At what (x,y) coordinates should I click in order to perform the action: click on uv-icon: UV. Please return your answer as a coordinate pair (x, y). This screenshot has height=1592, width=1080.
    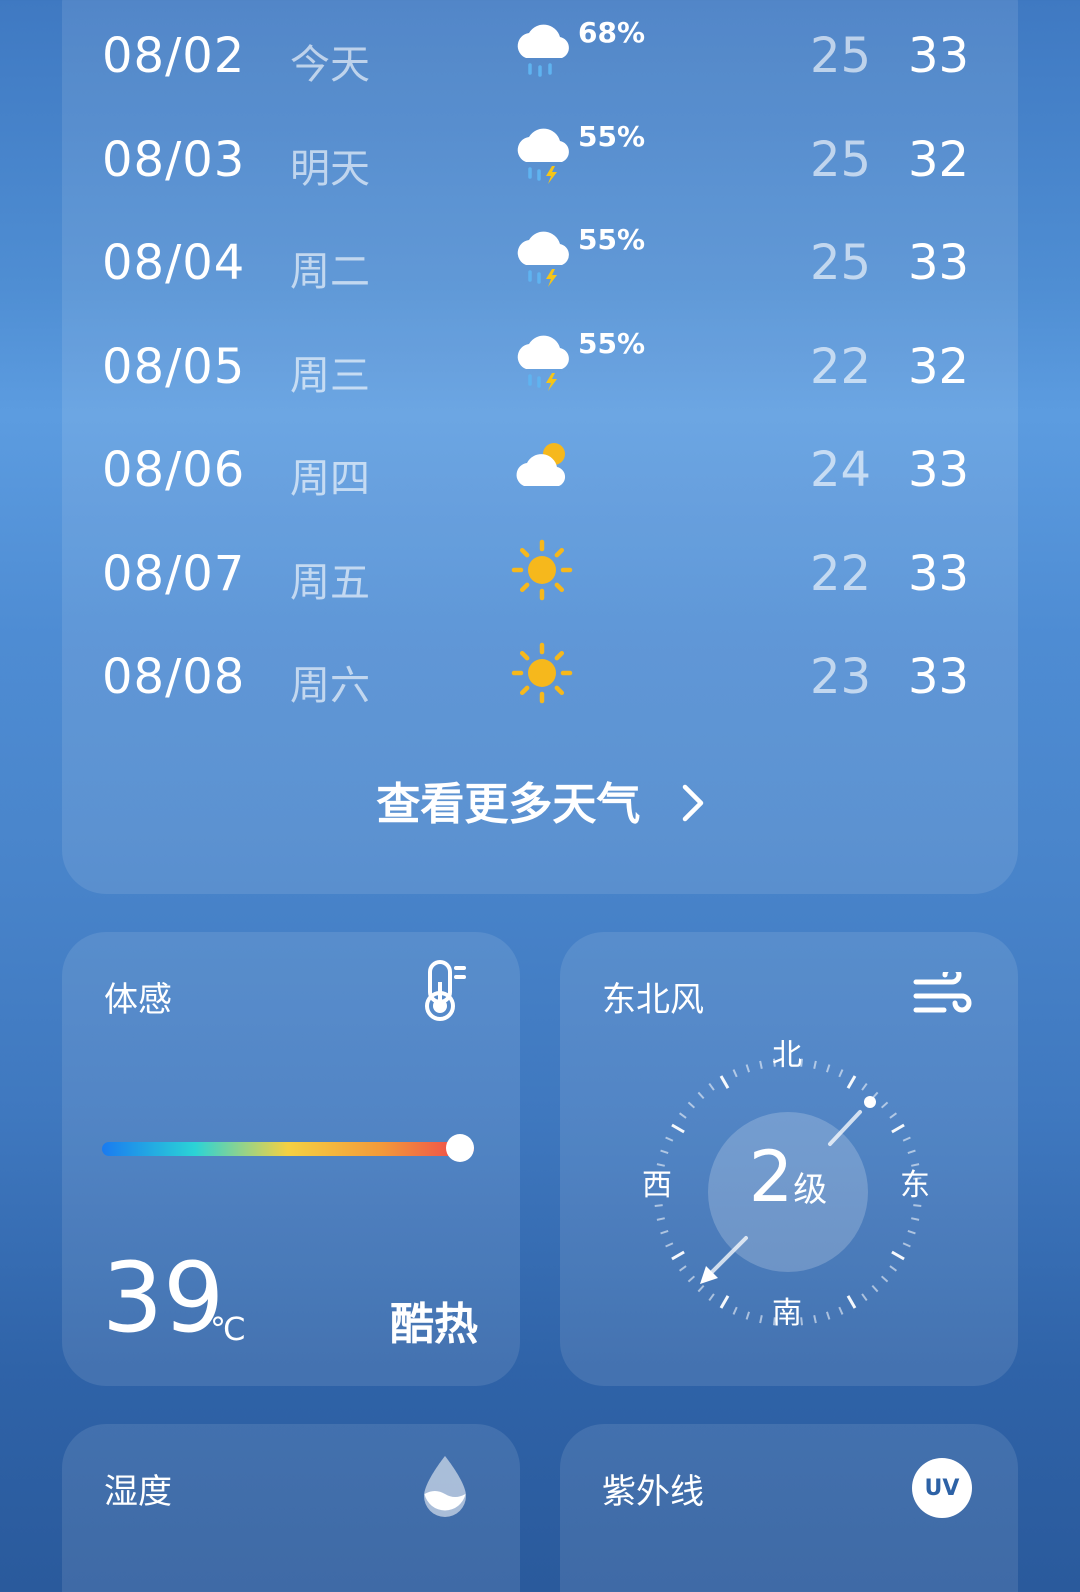
    Looking at the image, I should click on (942, 1488).